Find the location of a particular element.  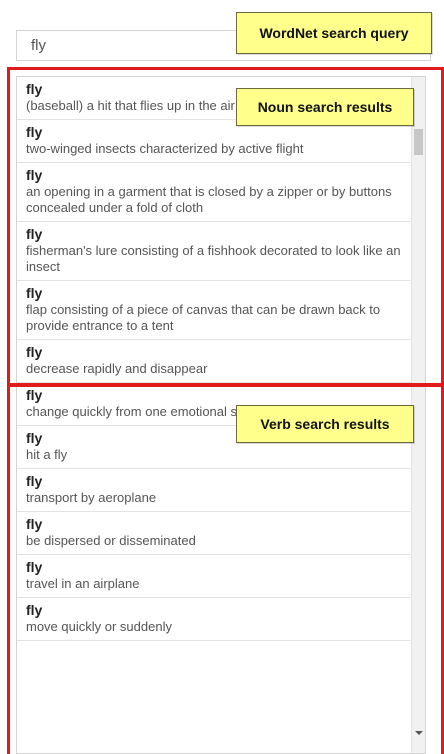

scroll-down-arrow-icon is located at coordinates (419, 733).